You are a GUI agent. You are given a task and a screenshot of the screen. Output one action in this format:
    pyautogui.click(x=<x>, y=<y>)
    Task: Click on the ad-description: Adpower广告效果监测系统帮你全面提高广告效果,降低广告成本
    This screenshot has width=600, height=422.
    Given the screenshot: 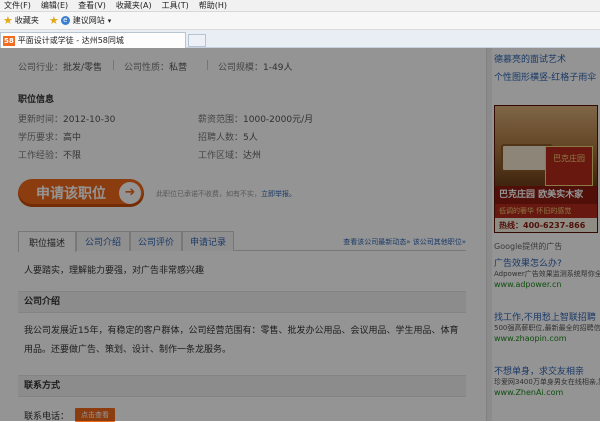 What is the action you would take?
    pyautogui.click(x=547, y=274)
    